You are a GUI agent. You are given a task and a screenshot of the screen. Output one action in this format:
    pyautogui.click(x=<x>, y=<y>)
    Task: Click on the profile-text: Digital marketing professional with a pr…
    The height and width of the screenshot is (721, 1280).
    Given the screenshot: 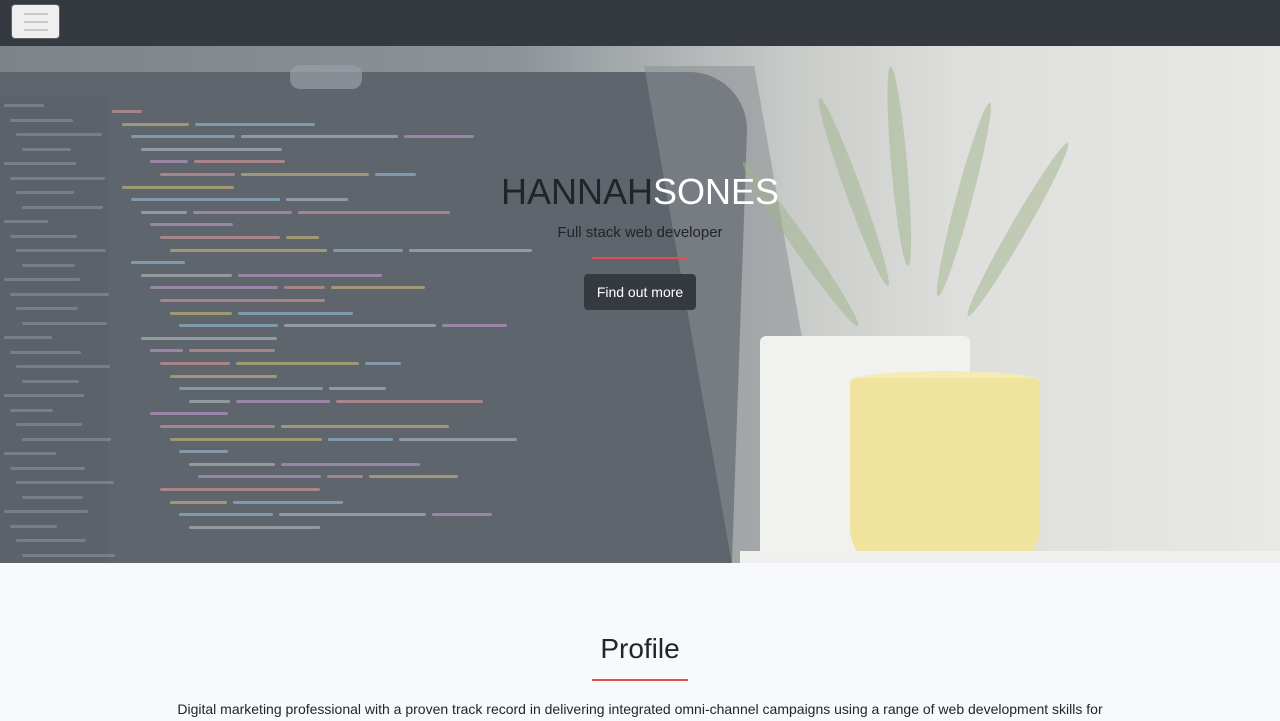 What is the action you would take?
    pyautogui.click(x=640, y=709)
    